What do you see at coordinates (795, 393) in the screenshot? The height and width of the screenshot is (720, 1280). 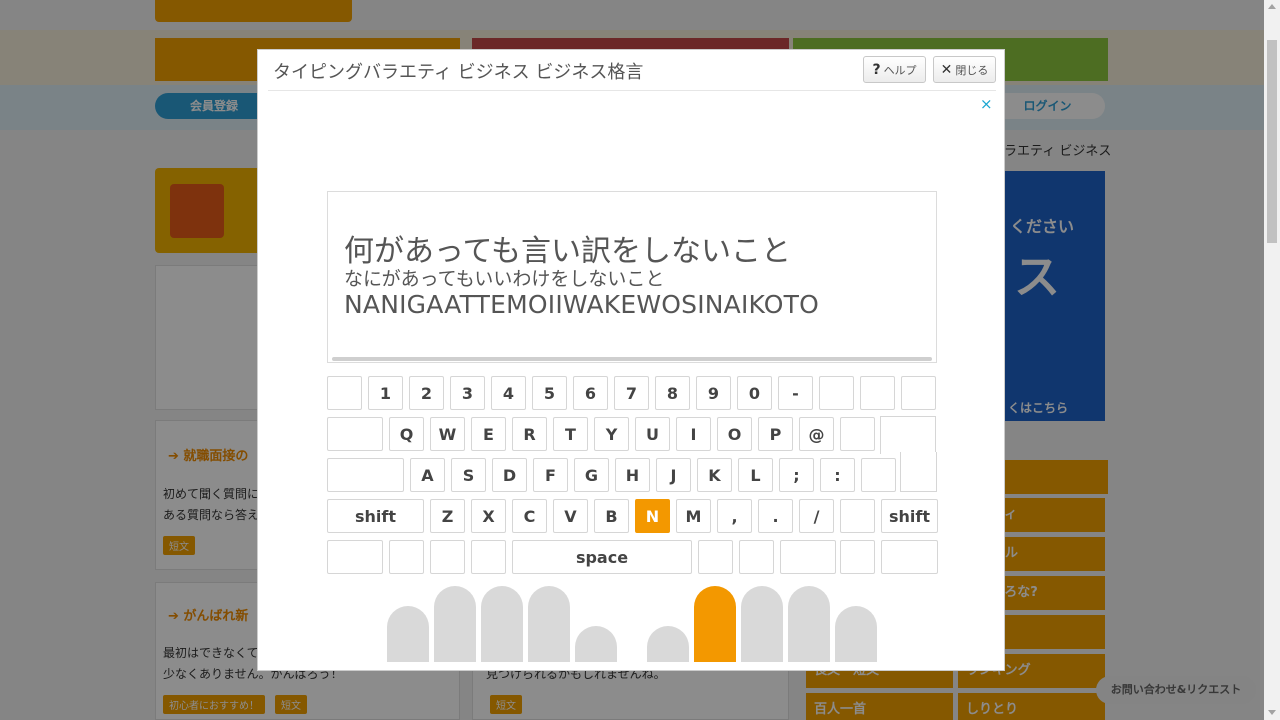 I see `key-symbol: -` at bounding box center [795, 393].